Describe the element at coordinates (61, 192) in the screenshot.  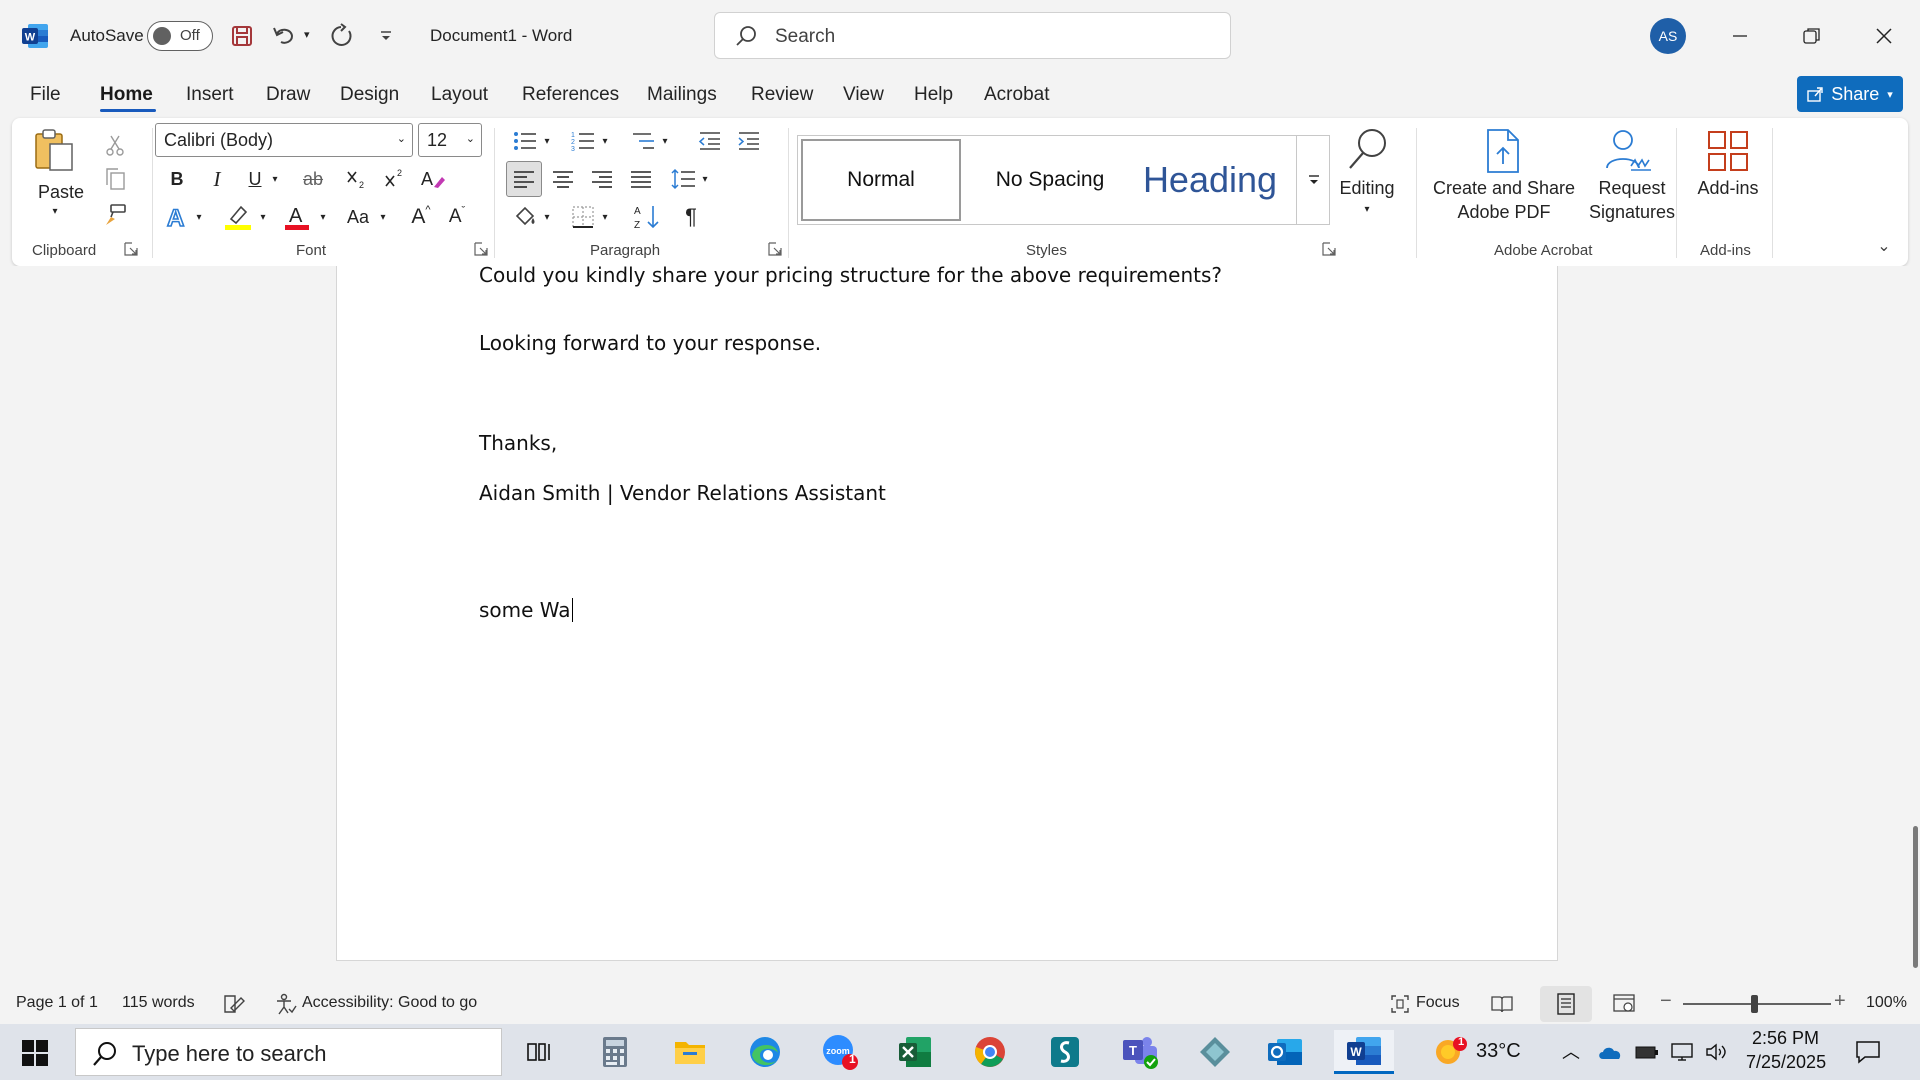
I see `paste-label: Paste` at that location.